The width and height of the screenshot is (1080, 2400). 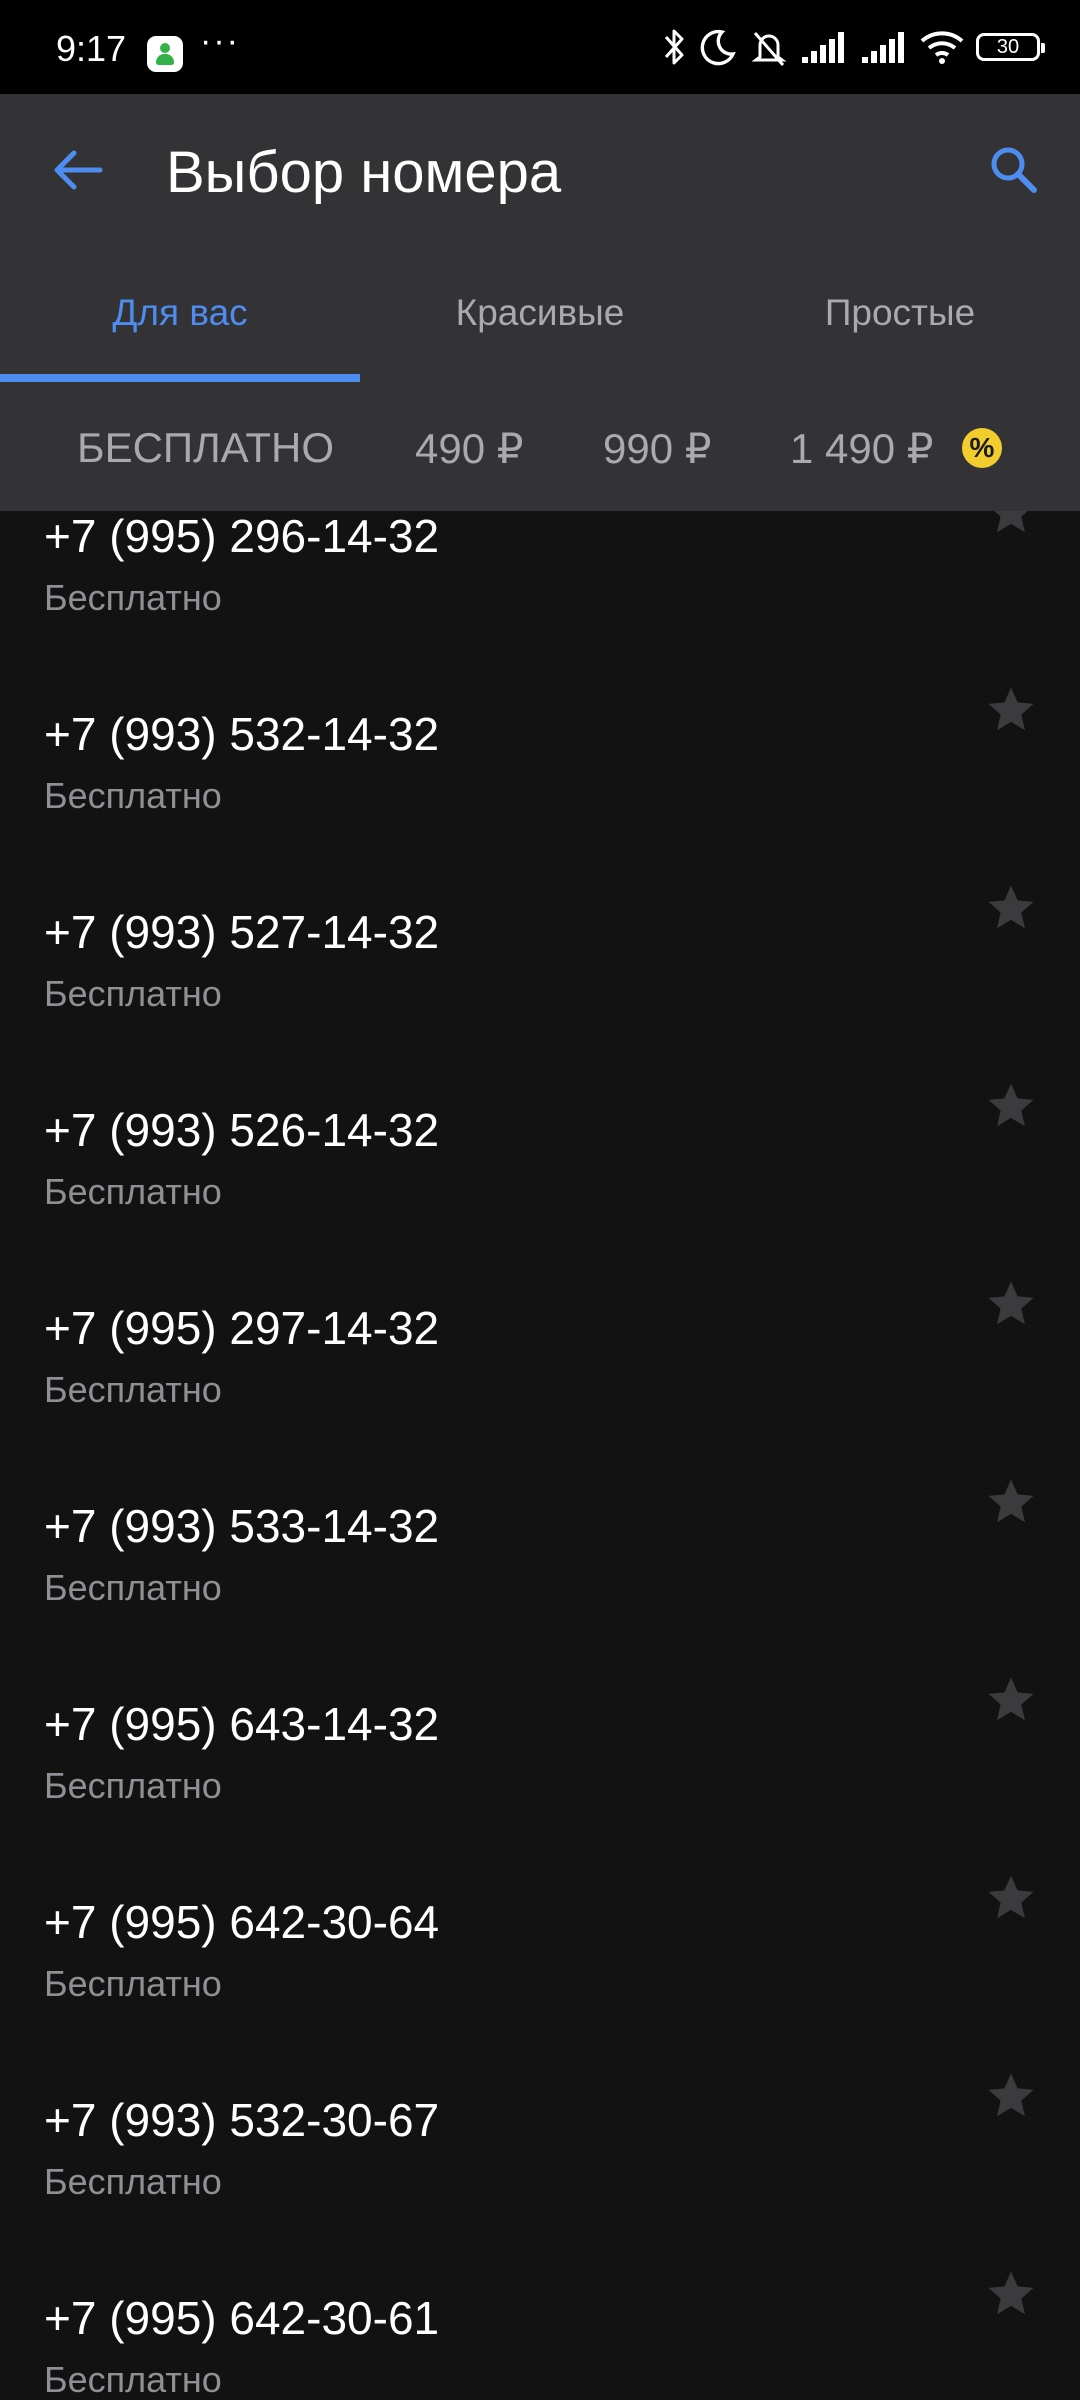 I want to click on do-not-disturb-icon, so click(x=718, y=47).